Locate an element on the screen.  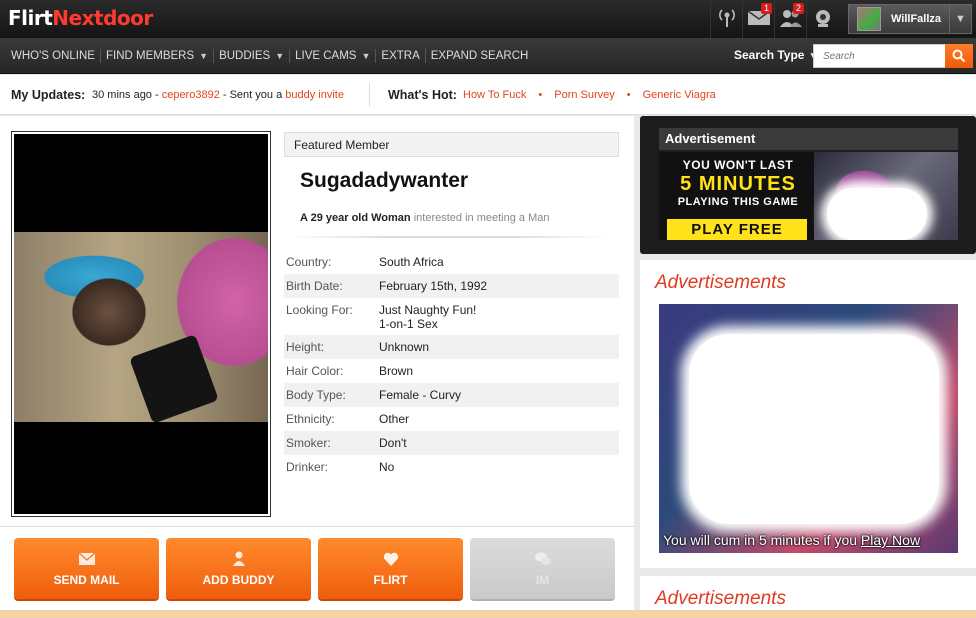
detail-value: South Africa is located at coordinates (411, 262).